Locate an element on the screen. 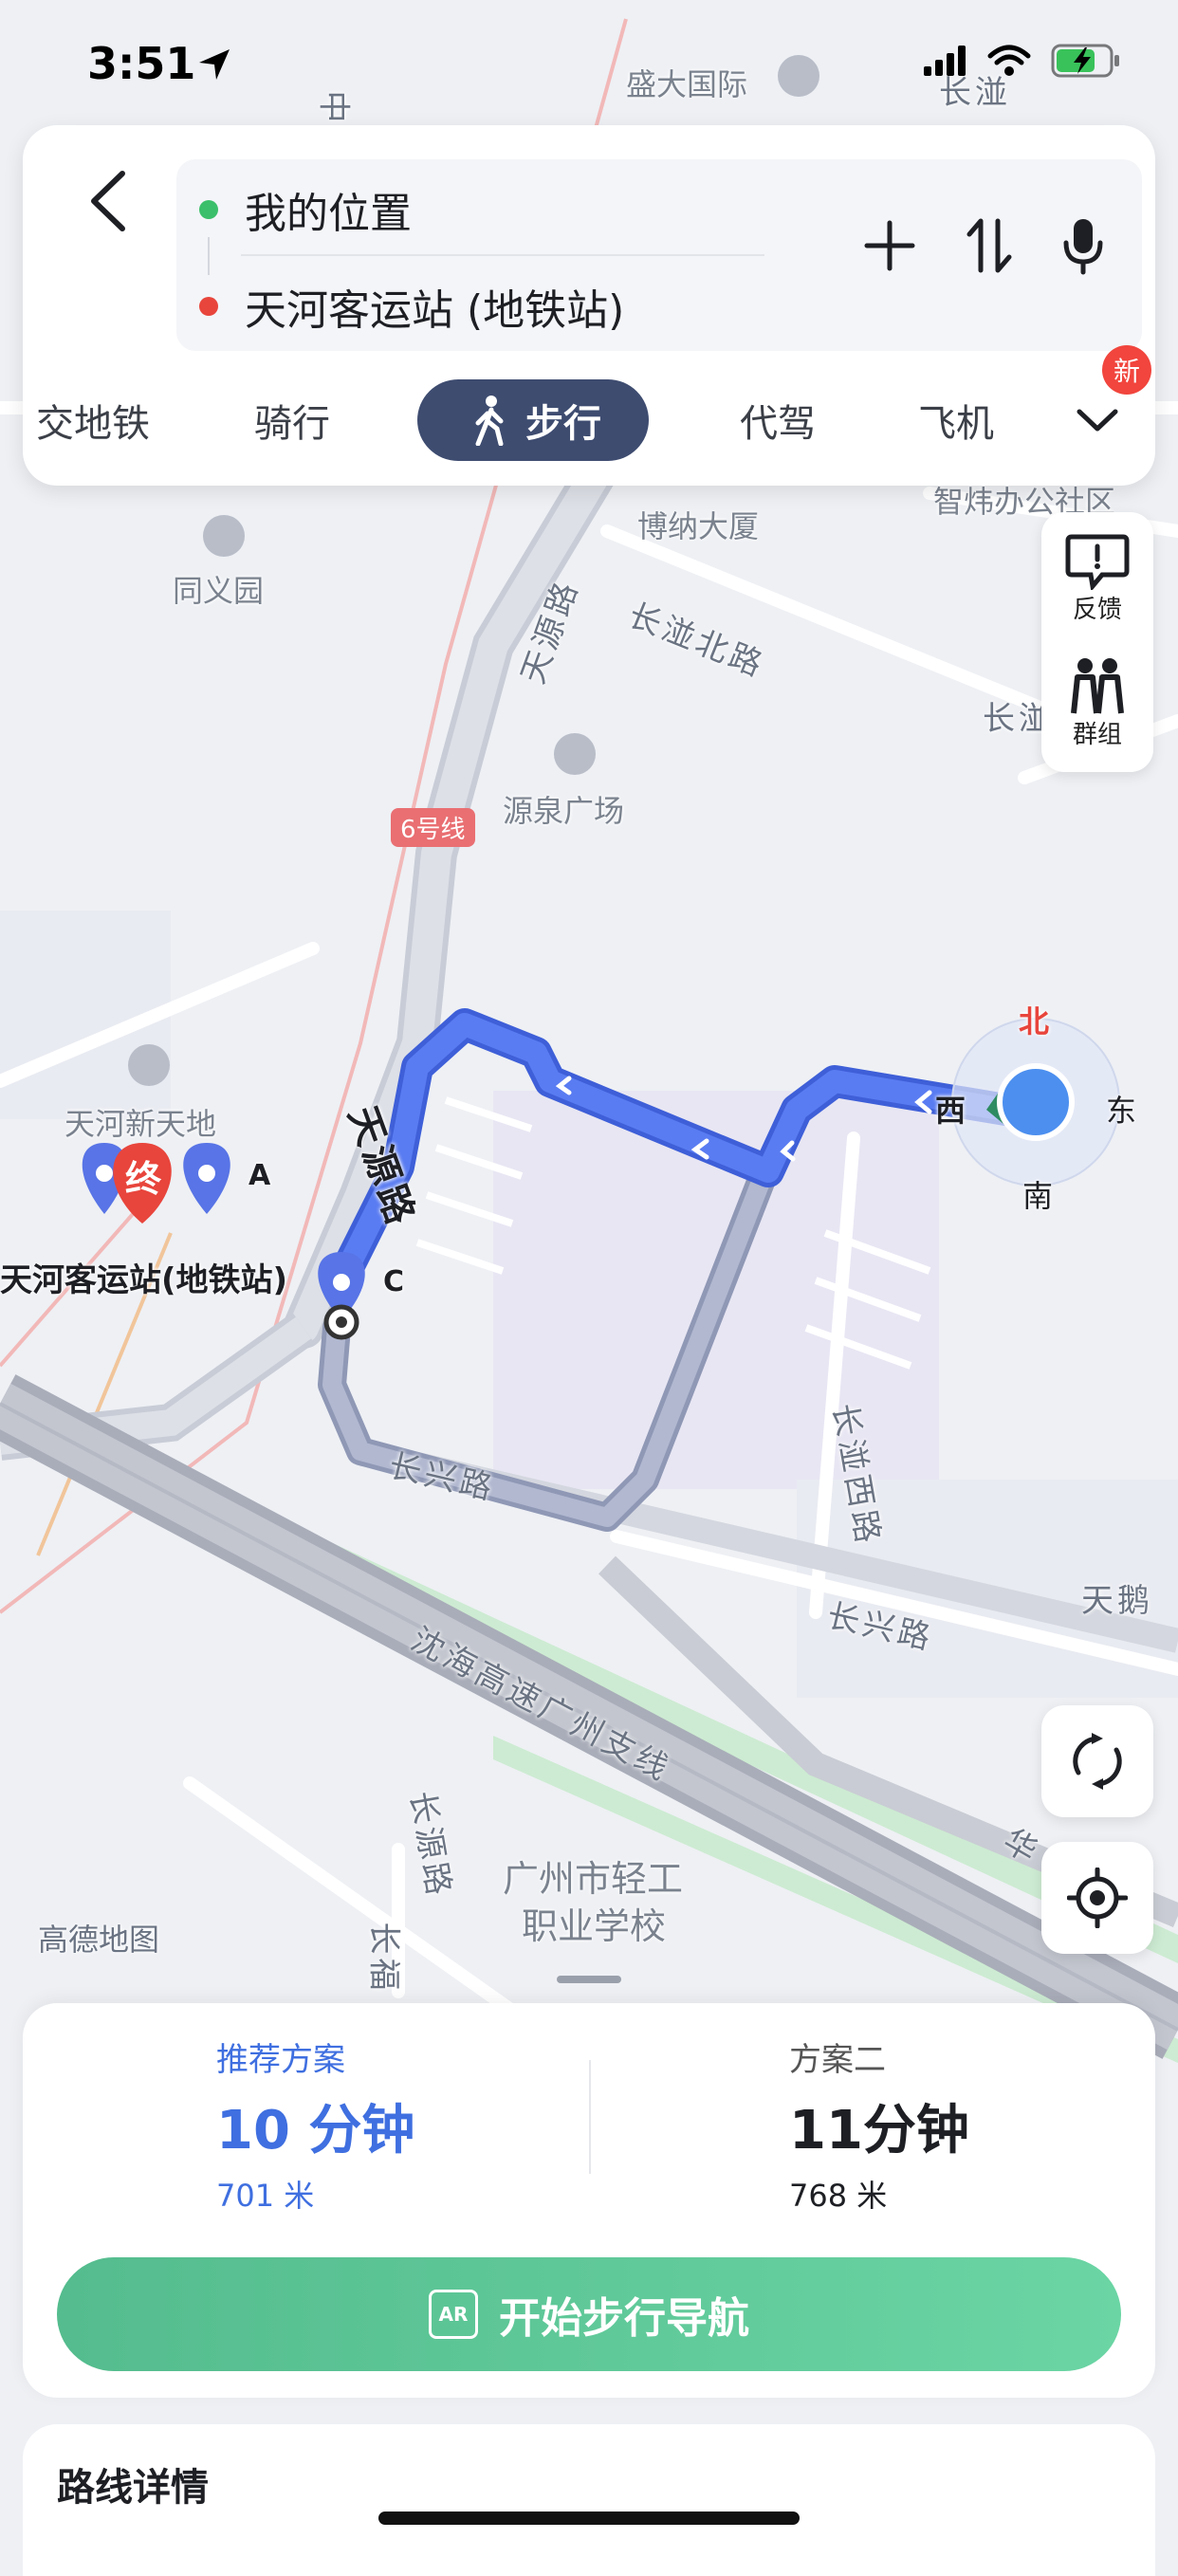 The width and height of the screenshot is (1178, 2576). group-label: 群组 is located at coordinates (1097, 735).